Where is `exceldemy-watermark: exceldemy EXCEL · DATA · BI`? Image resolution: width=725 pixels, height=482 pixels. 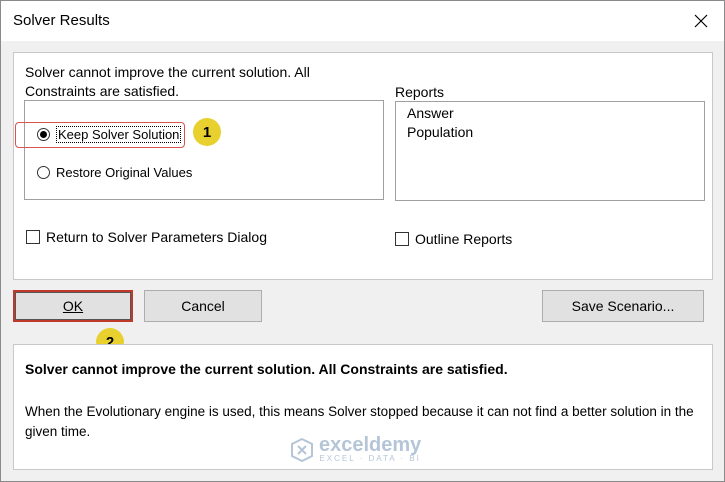 exceldemy-watermark: exceldemy EXCEL · DATA · BI is located at coordinates (355, 448).